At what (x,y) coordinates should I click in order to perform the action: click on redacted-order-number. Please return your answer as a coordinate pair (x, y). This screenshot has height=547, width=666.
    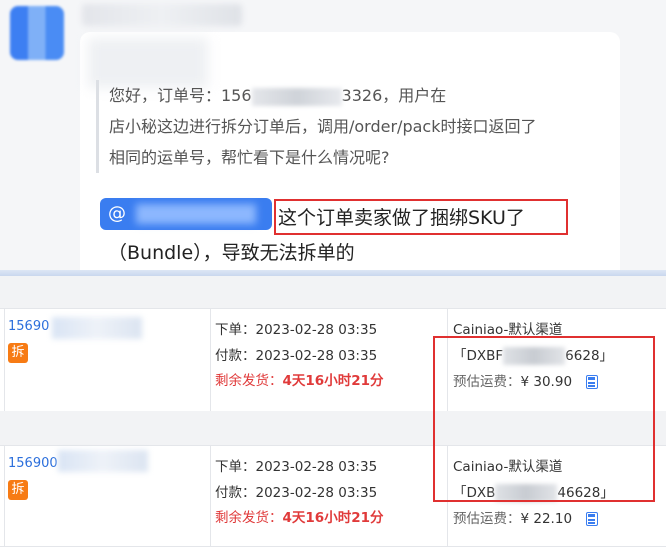
    Looking at the image, I should click on (296, 96).